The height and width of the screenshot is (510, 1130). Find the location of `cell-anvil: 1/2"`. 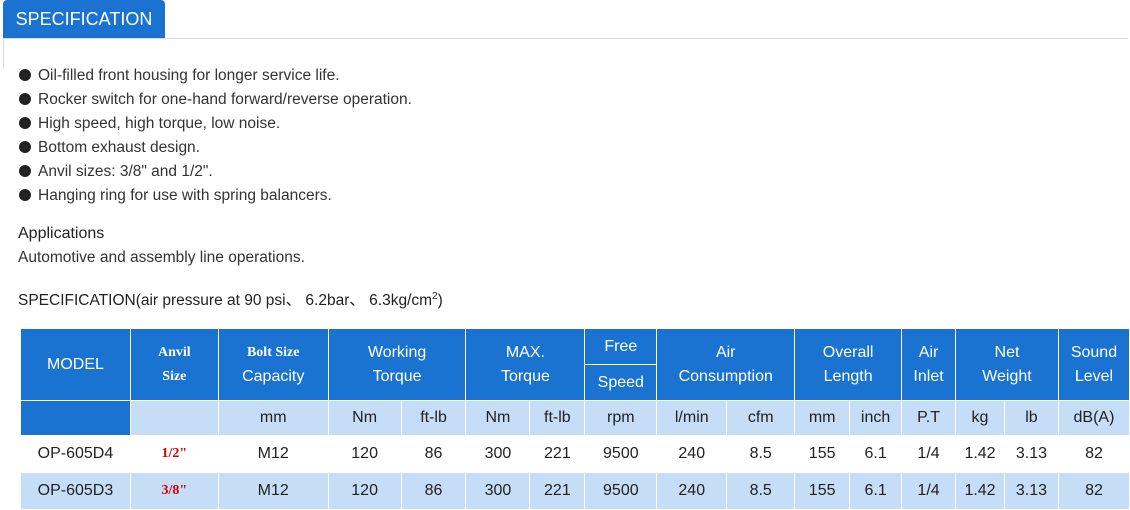

cell-anvil: 1/2" is located at coordinates (174, 454).